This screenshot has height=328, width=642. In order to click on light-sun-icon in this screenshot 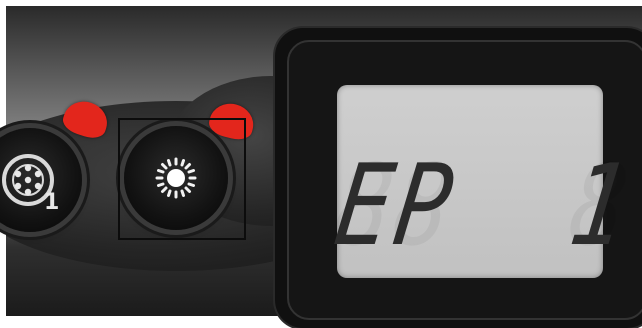, I will do `click(176, 178)`.